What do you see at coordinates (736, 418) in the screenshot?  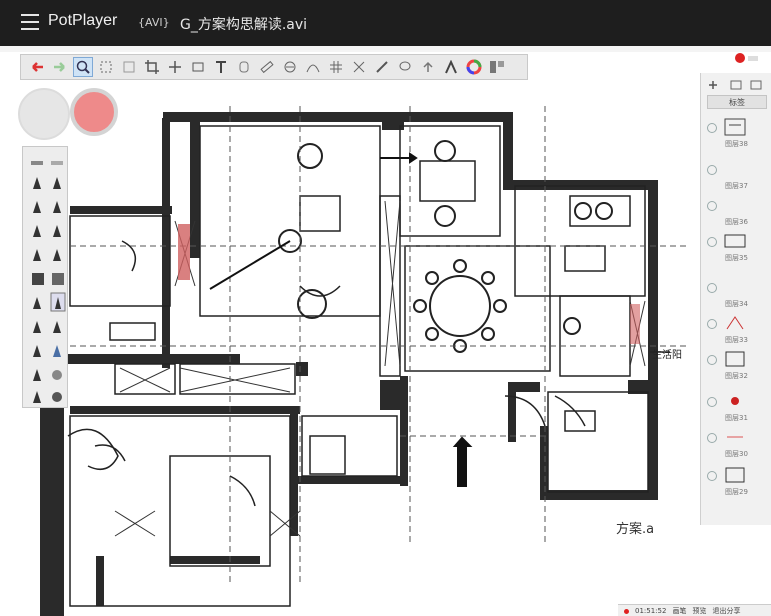 I see `layer-name: 图层31` at bounding box center [736, 418].